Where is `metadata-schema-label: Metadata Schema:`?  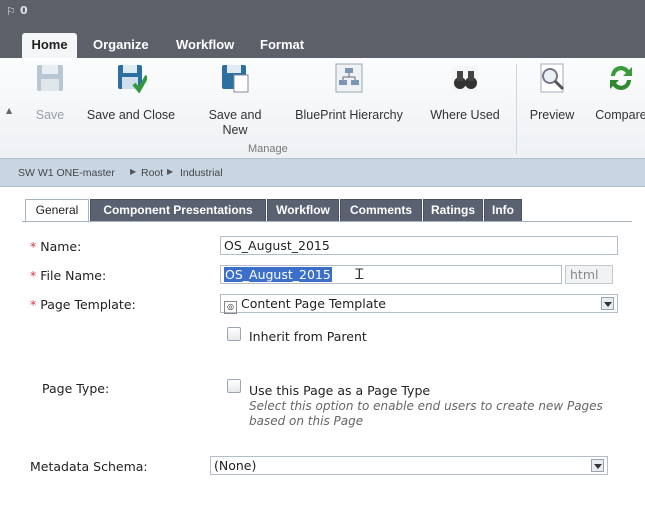
metadata-schema-label: Metadata Schema: is located at coordinates (89, 466).